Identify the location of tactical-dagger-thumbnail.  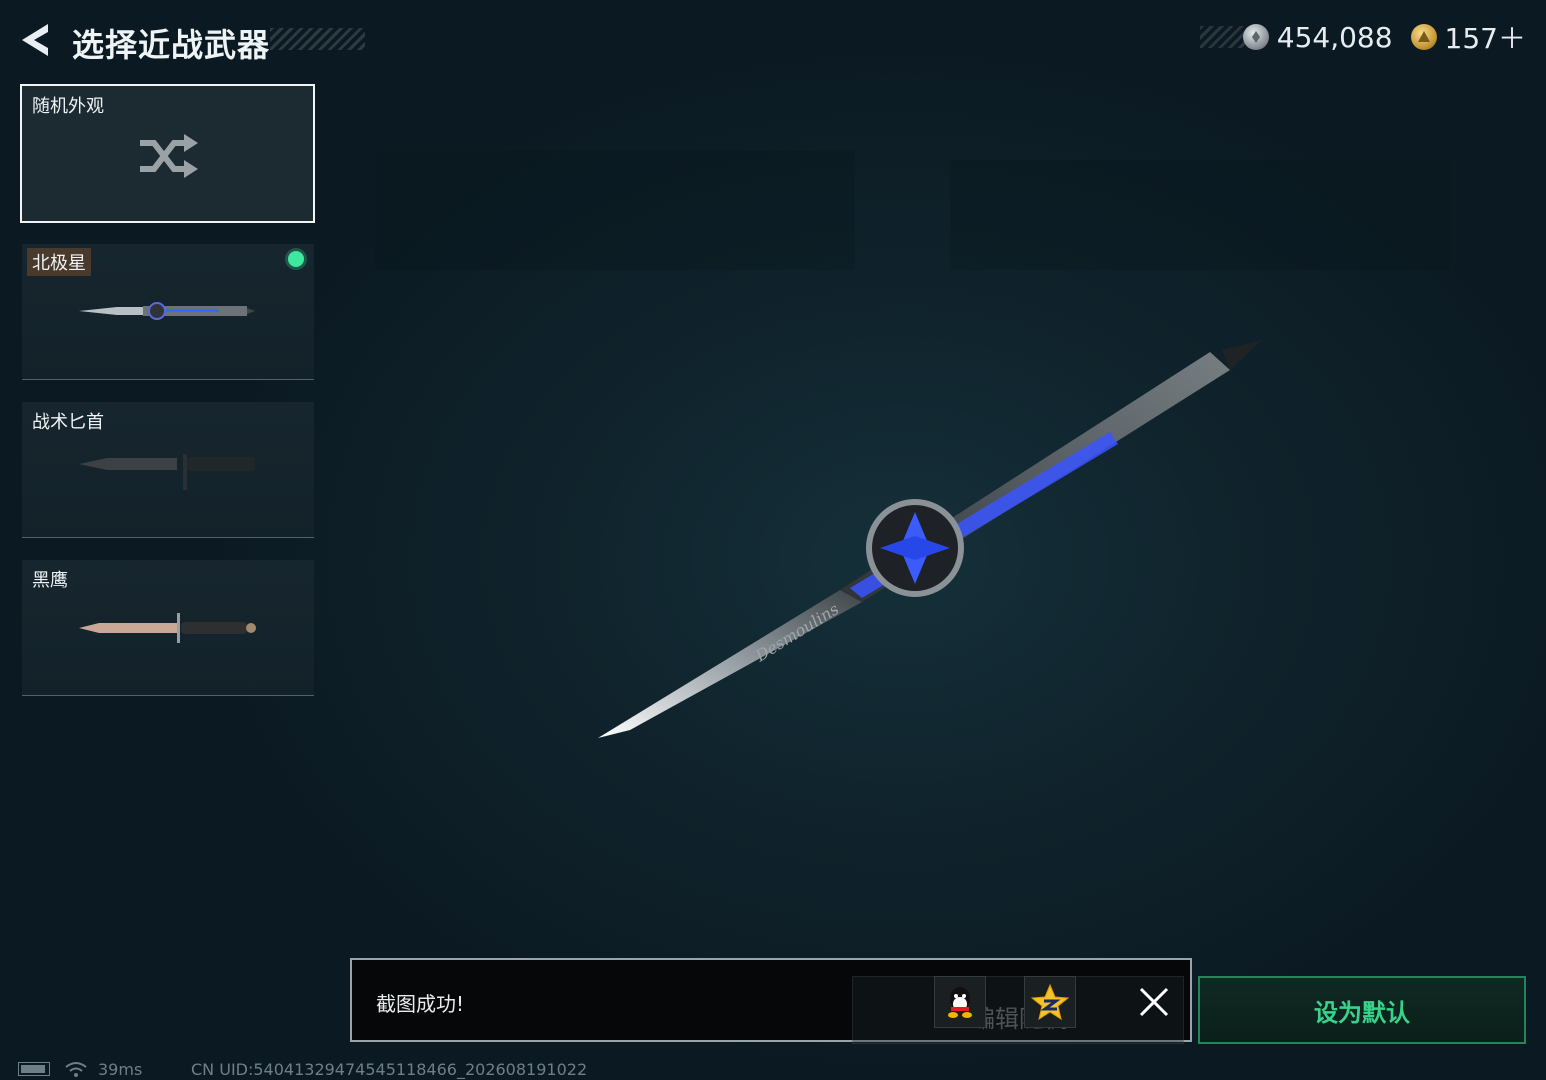
(167, 472).